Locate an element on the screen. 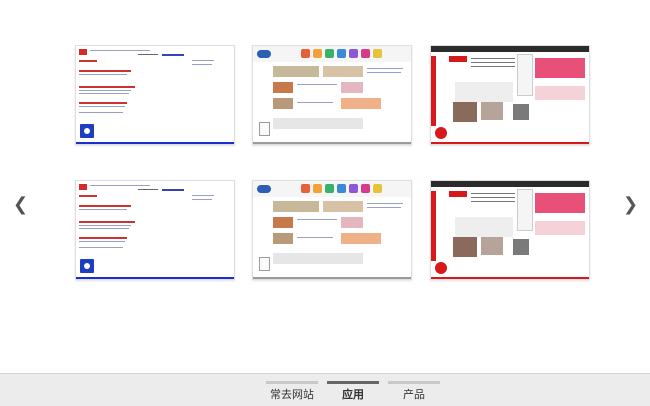 The image size is (650, 406). chevron-left-icon: ❮ is located at coordinates (20, 205).